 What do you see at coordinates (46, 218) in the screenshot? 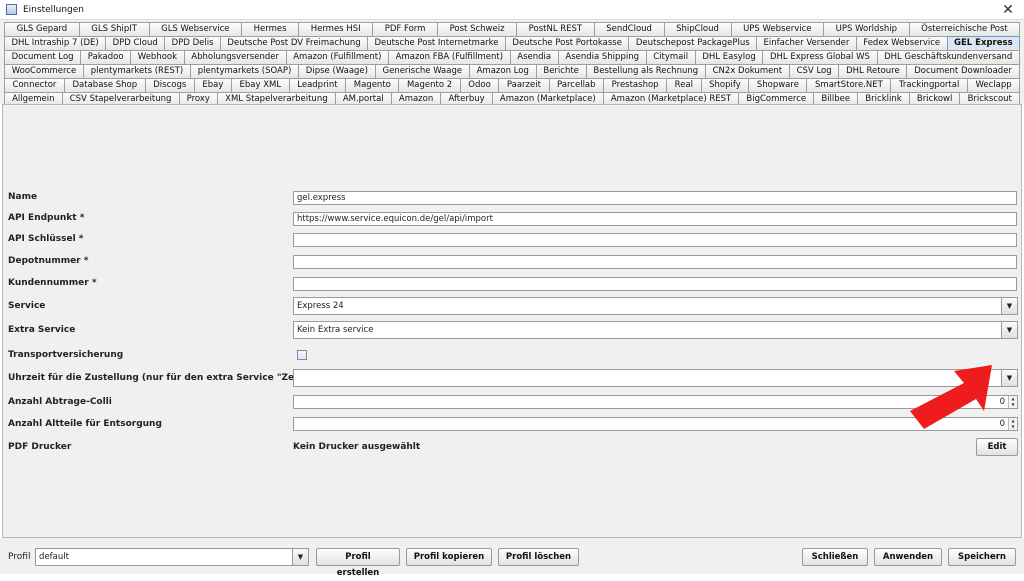
I see `api-endpoint-label: API Endpunkt *` at bounding box center [46, 218].